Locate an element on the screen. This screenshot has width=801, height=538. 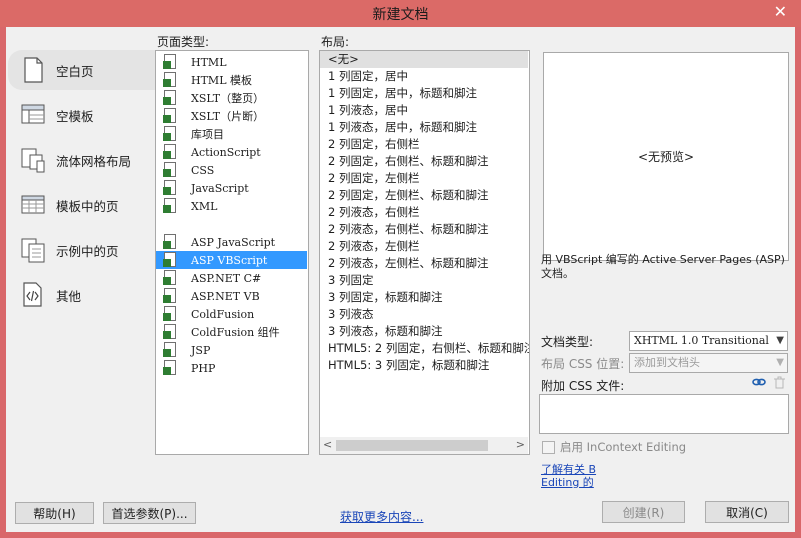
page-type-item: HTML is located at coordinates (231, 62).